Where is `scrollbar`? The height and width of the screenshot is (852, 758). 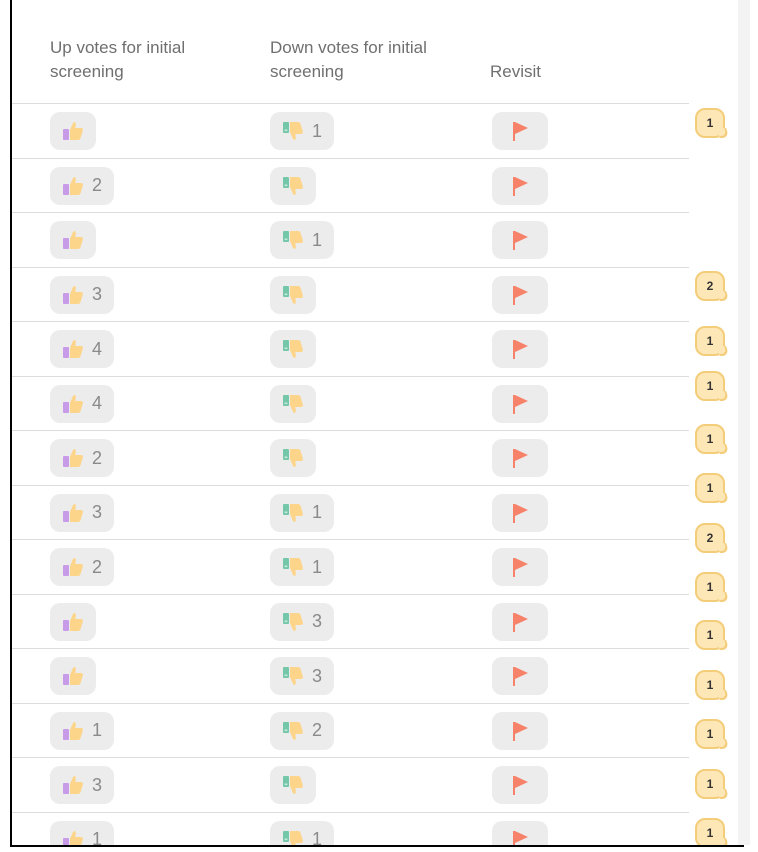
scrollbar is located at coordinates (744, 422).